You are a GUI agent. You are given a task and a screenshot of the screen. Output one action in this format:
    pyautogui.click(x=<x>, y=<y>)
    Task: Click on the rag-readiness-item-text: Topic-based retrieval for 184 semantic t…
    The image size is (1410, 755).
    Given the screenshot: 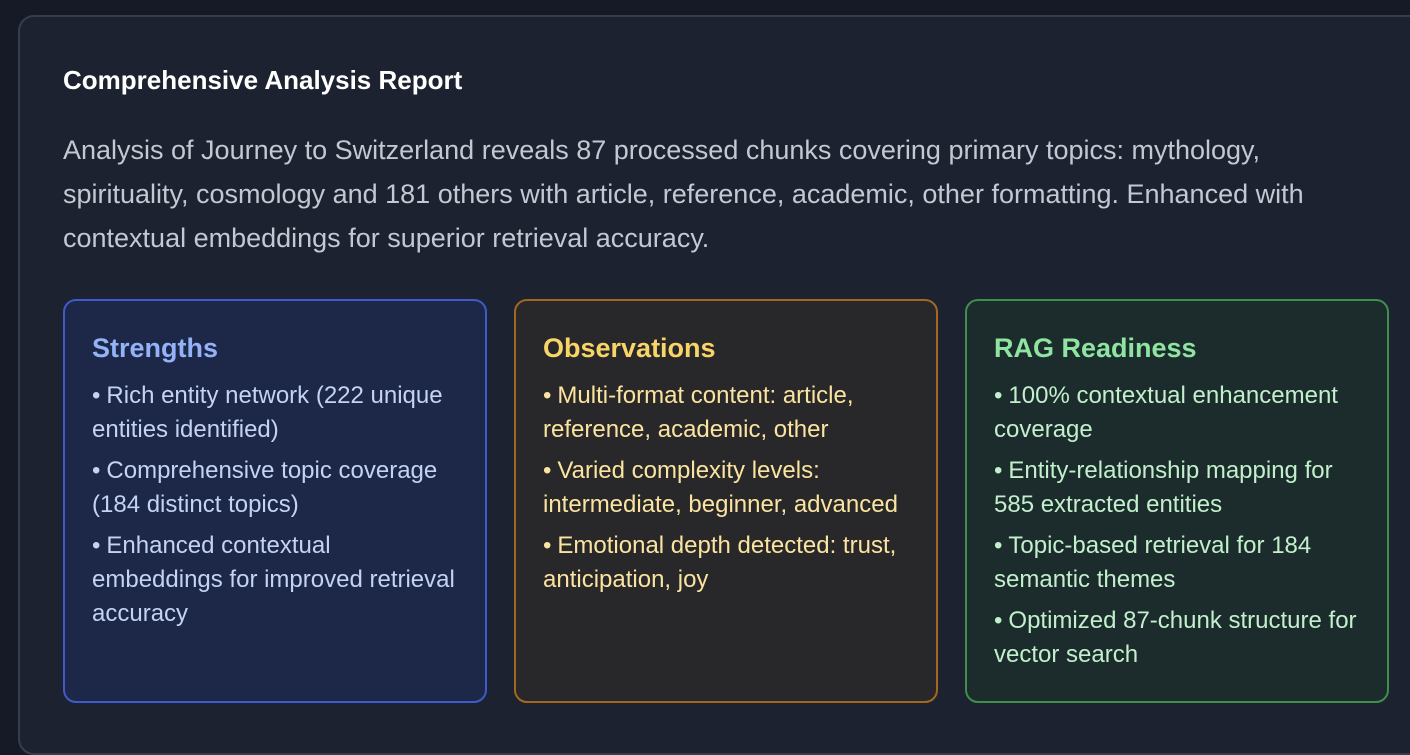 What is the action you would take?
    pyautogui.click(x=1153, y=562)
    